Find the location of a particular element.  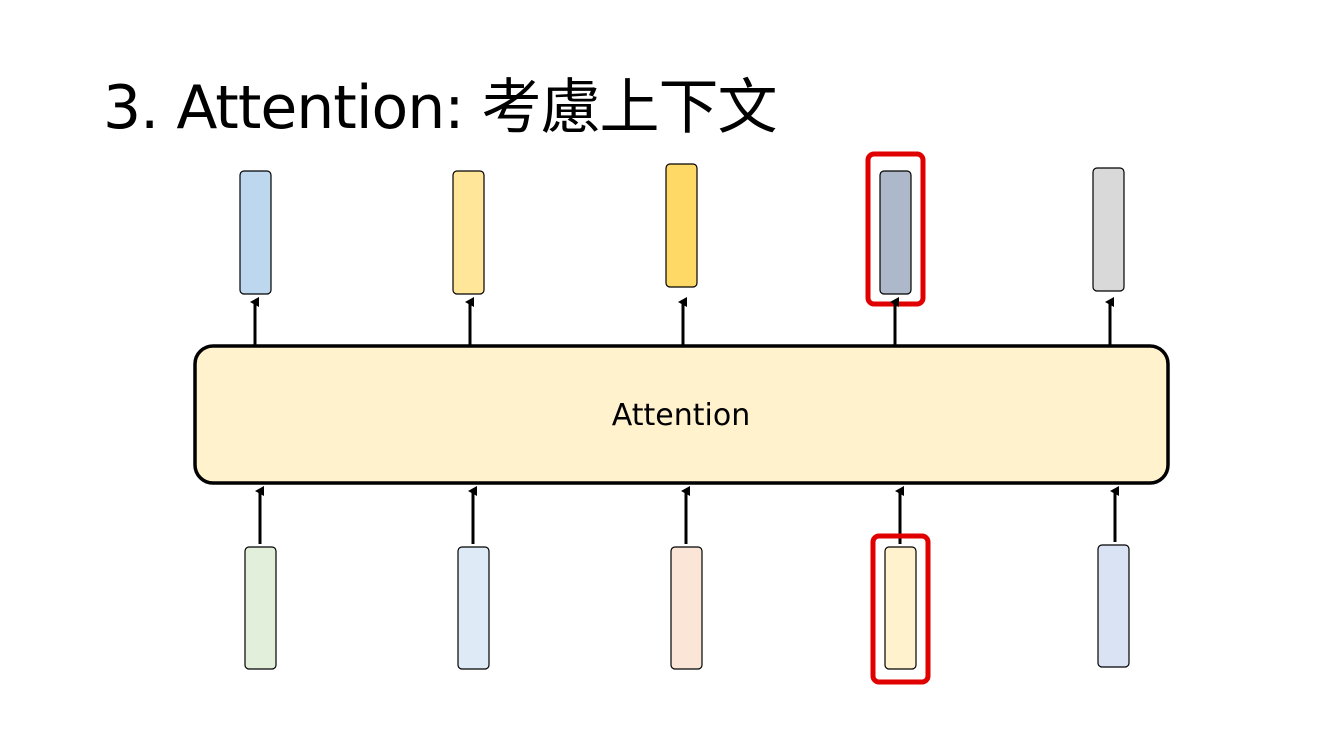

input-layer is located at coordinates (687, 609).